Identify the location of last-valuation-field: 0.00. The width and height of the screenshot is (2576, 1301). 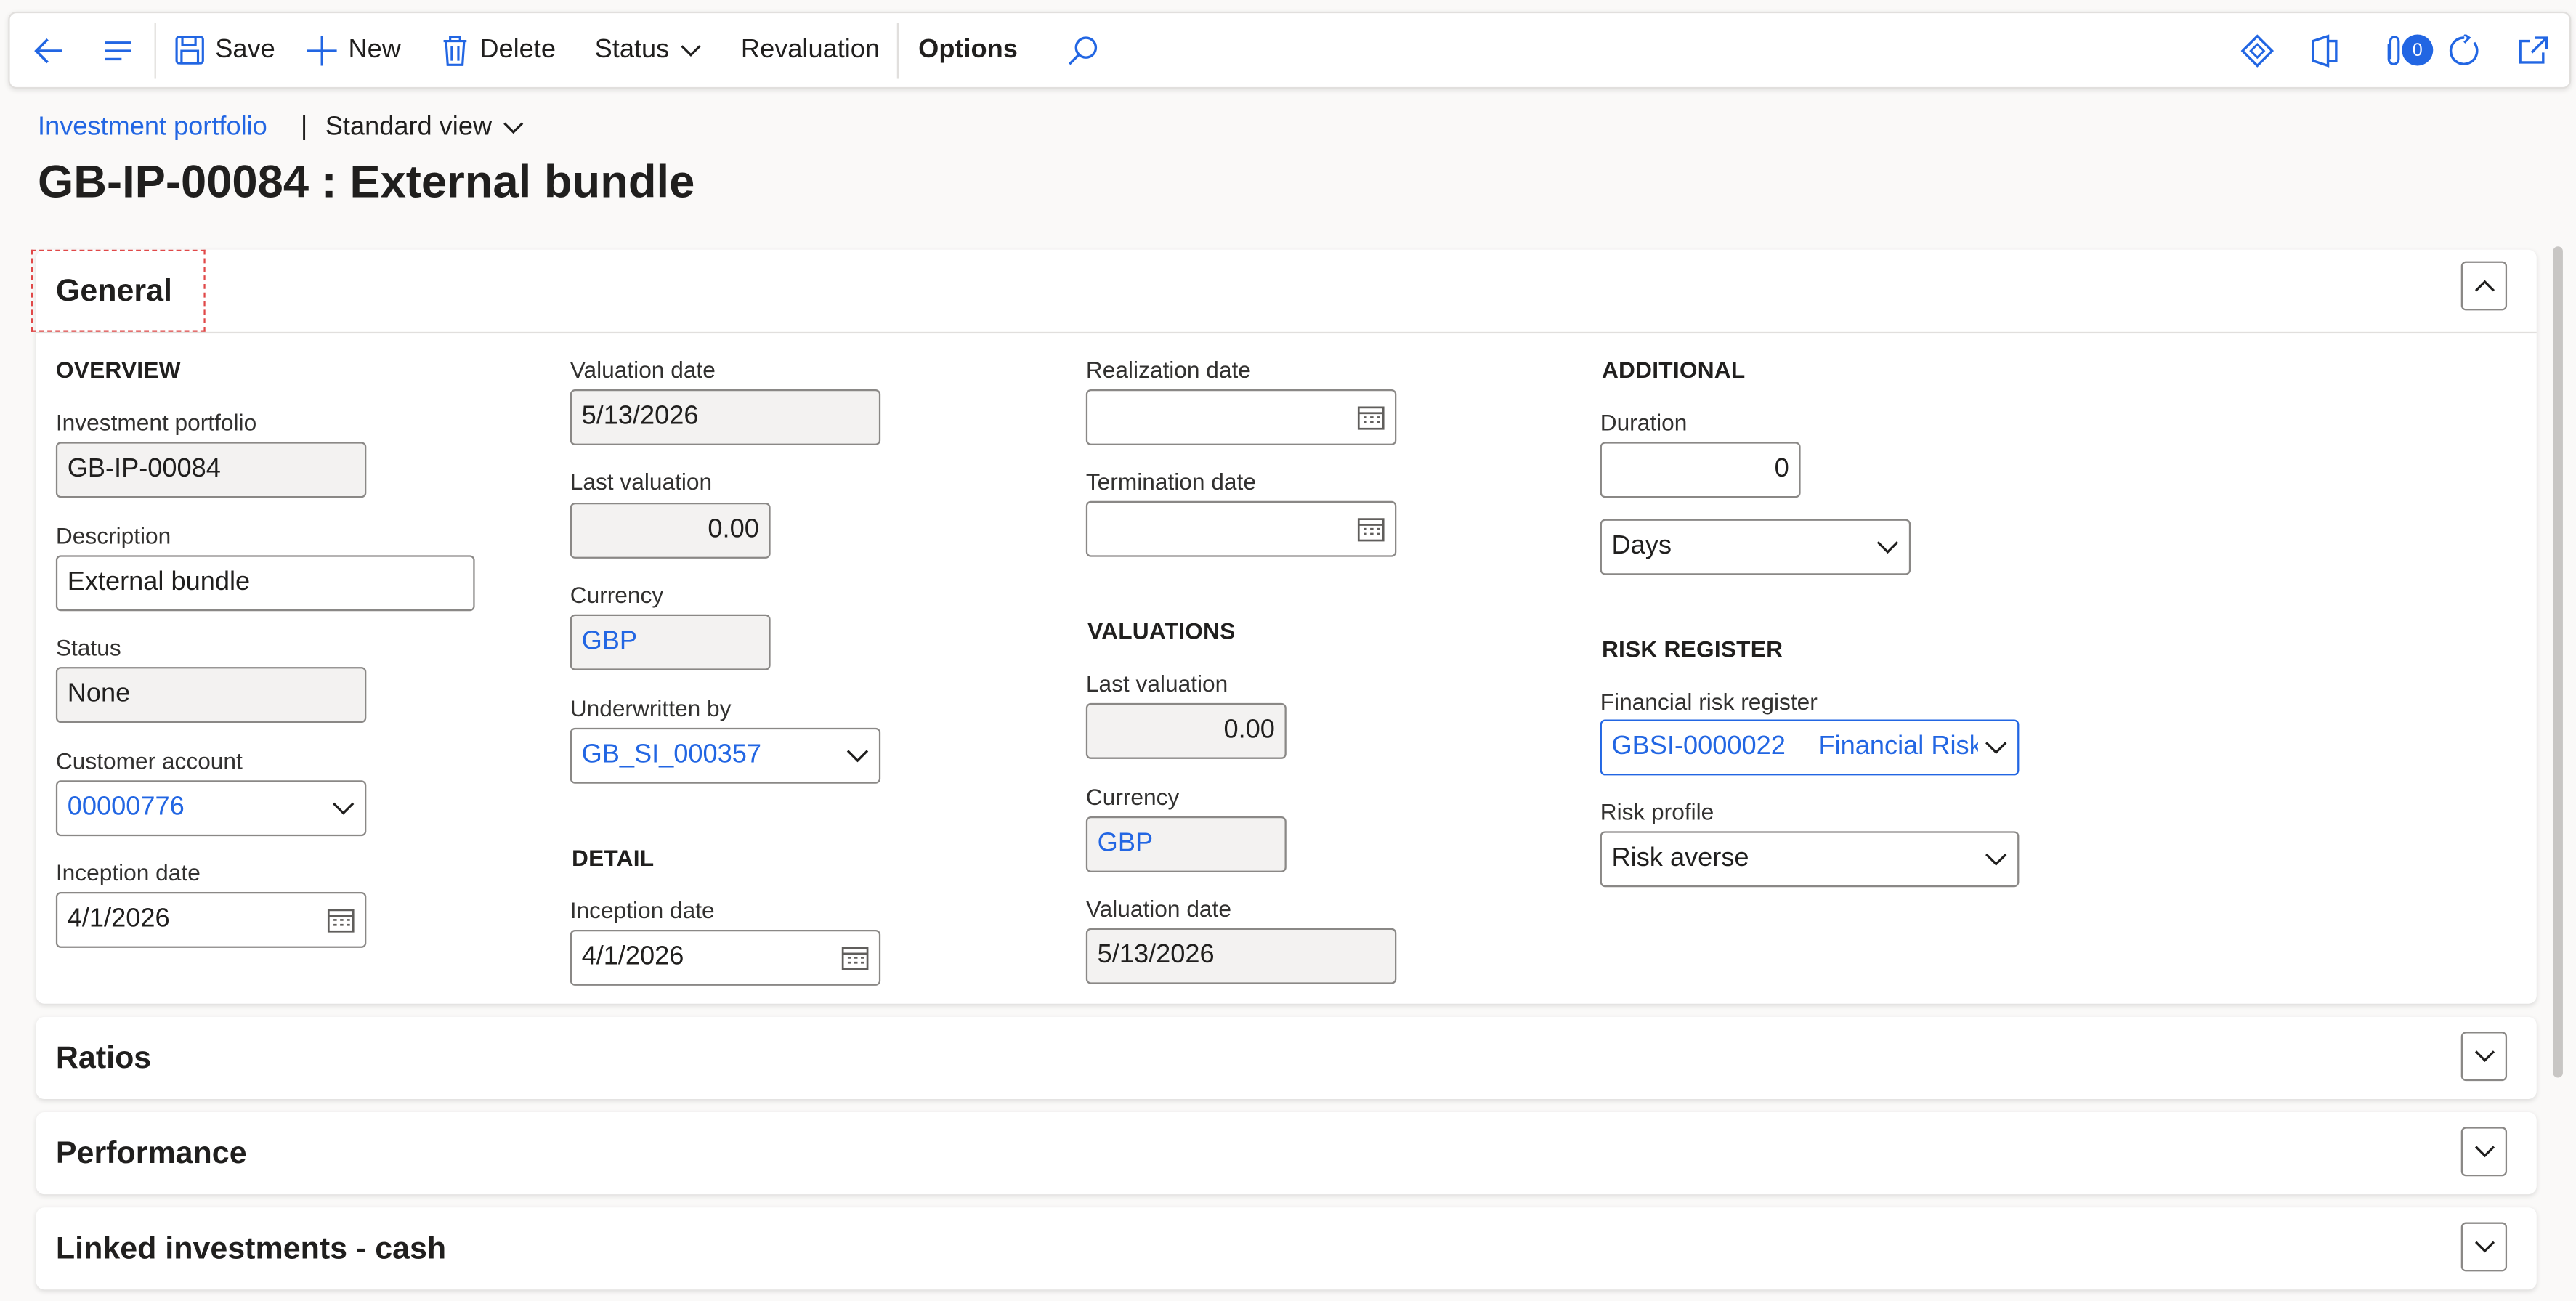
(670, 531).